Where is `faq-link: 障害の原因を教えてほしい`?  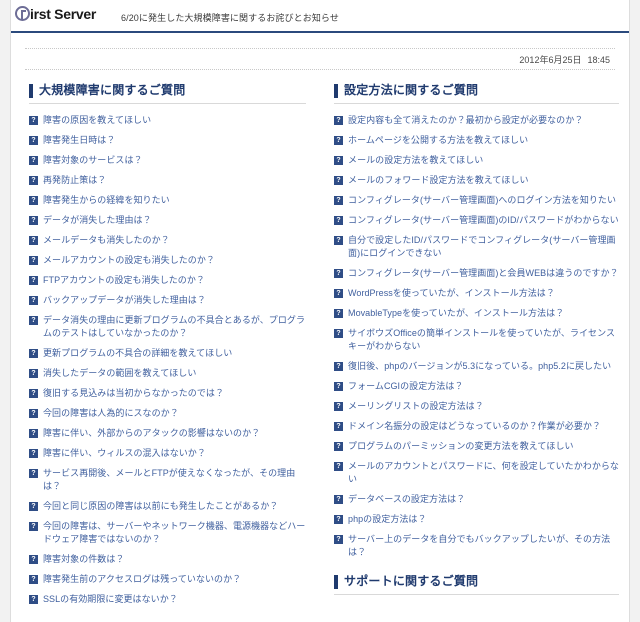 faq-link: 障害の原因を教えてほしい is located at coordinates (97, 120).